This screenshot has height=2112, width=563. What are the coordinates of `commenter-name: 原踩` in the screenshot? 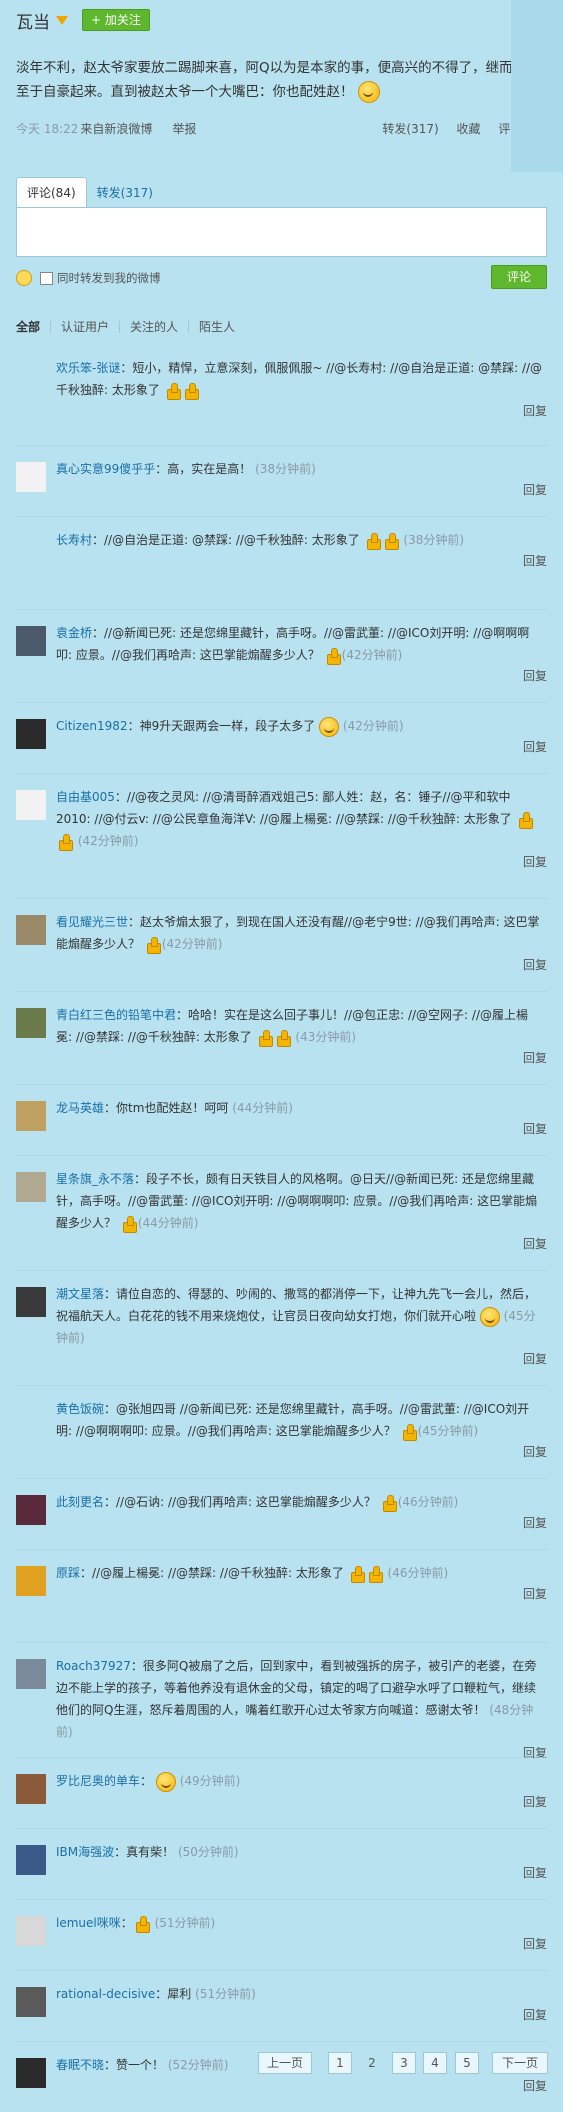 It's located at (68, 1573).